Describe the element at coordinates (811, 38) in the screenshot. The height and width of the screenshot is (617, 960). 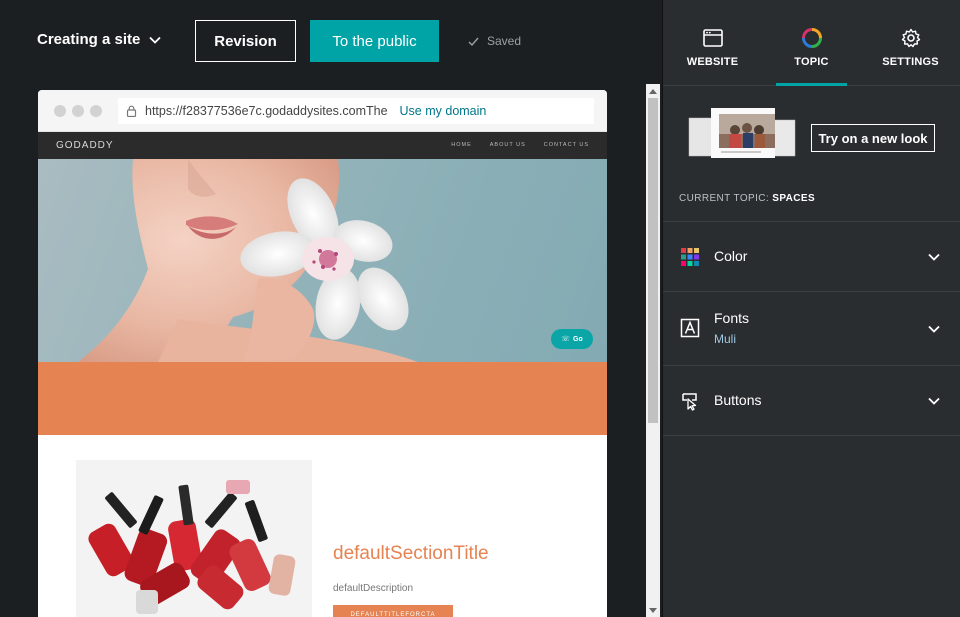
I see `color-ring-icon` at that location.